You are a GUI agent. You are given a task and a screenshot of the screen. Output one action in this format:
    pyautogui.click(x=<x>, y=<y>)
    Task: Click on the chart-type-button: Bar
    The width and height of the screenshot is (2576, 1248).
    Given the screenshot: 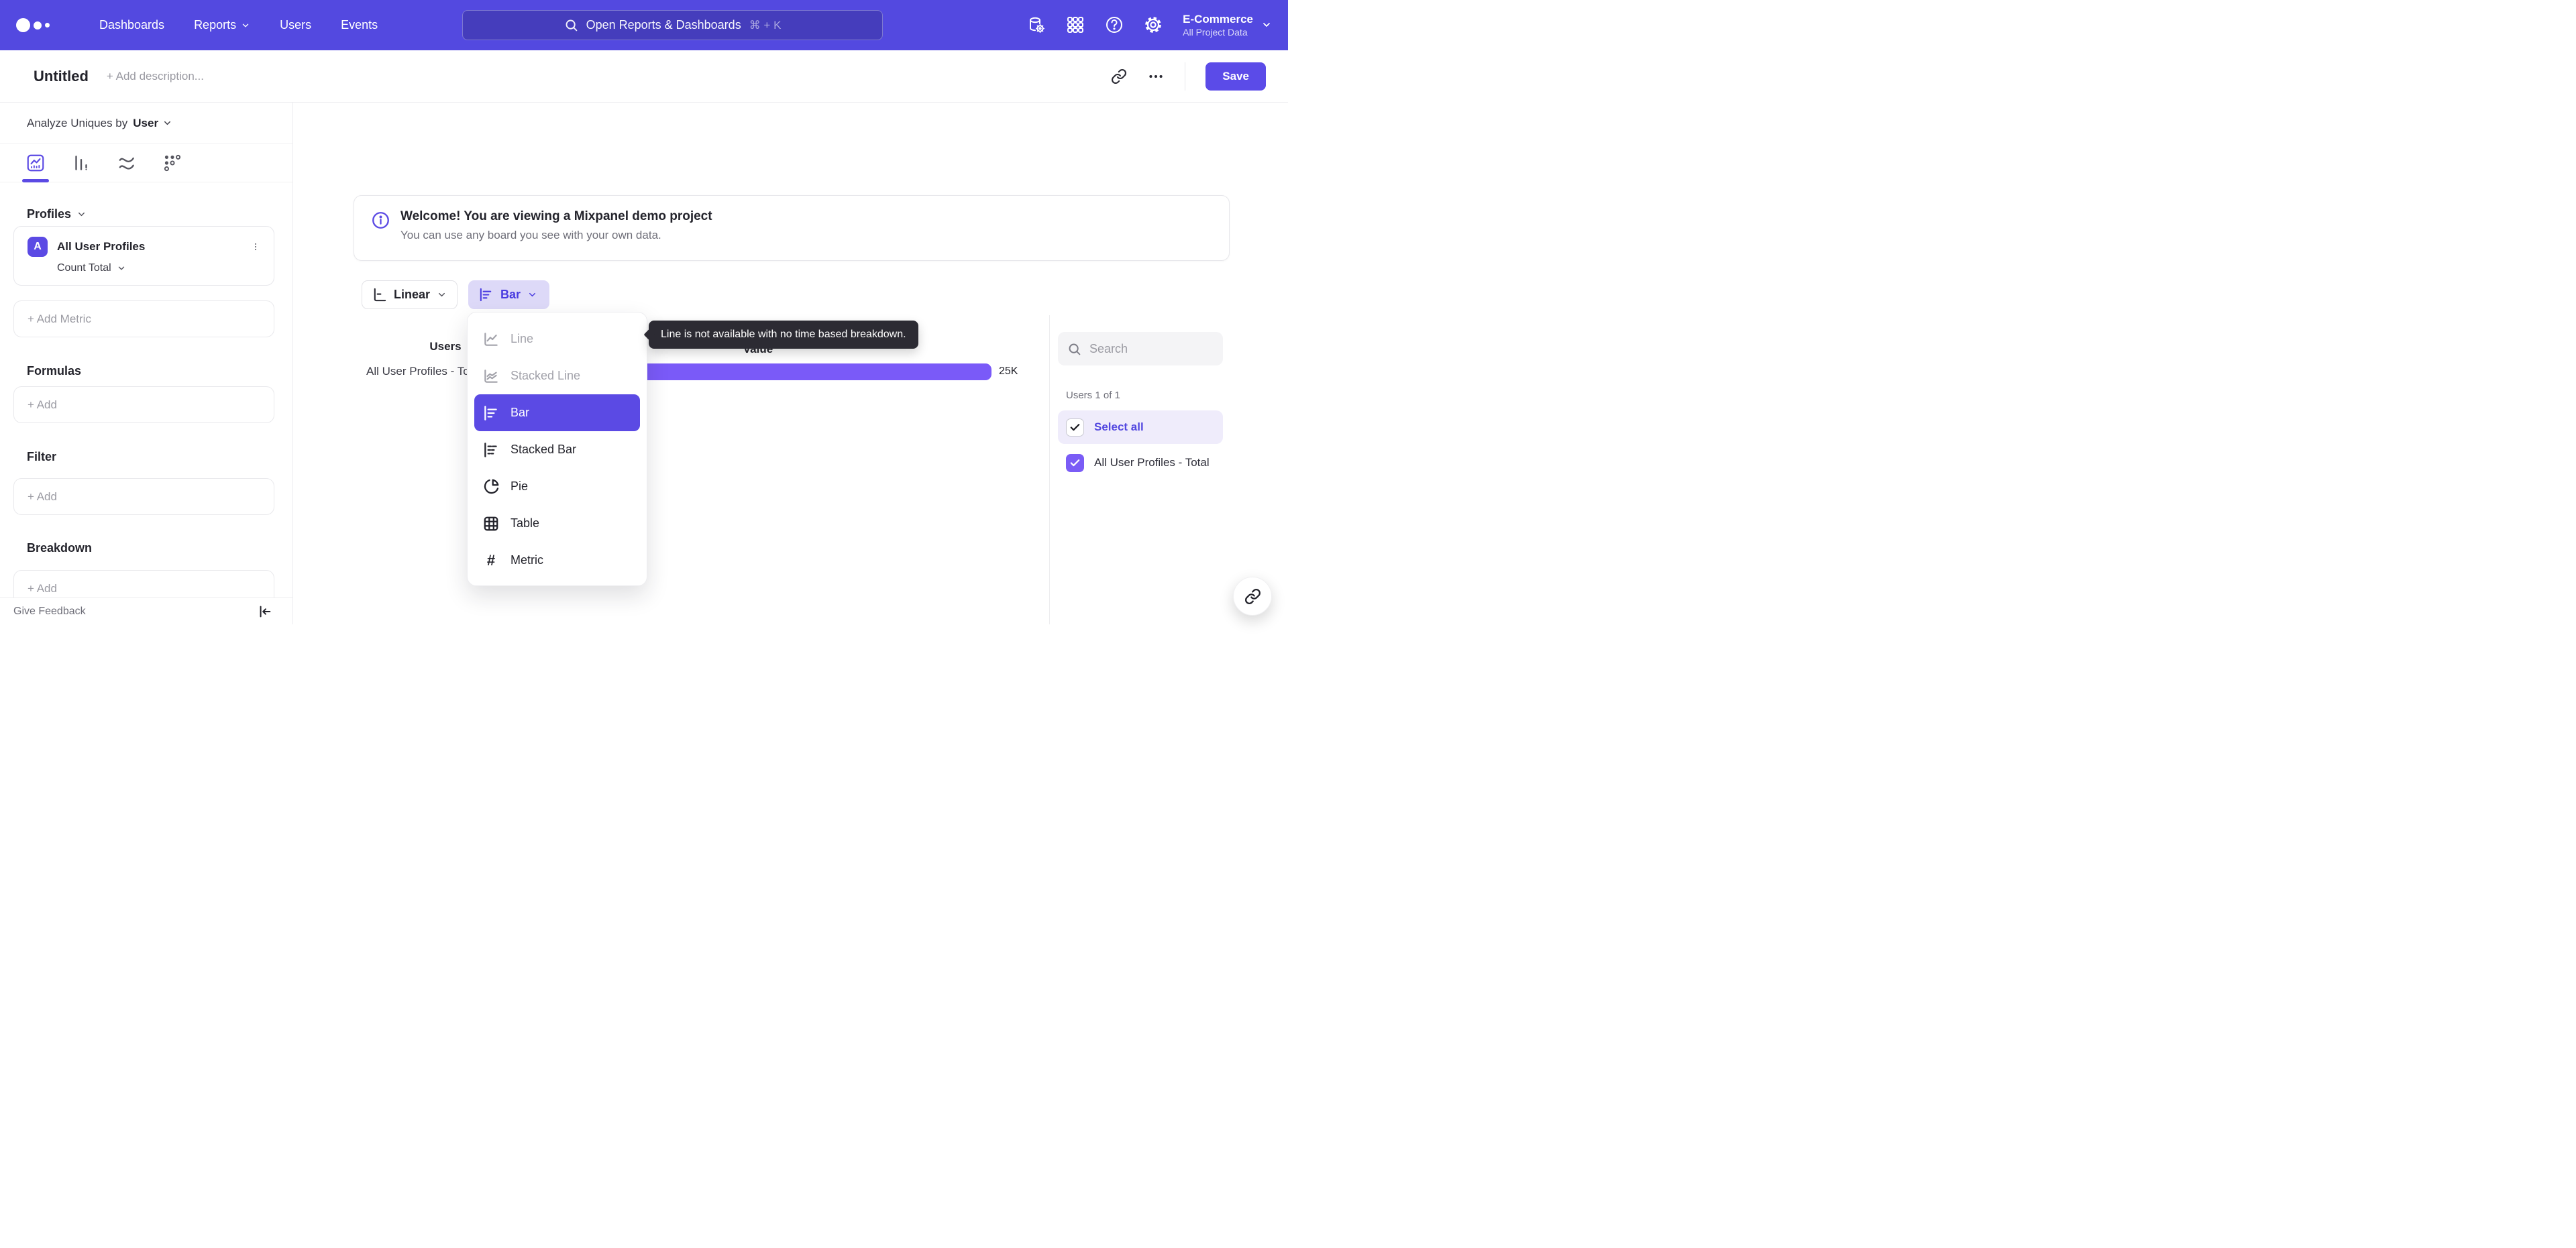 What is the action you would take?
    pyautogui.click(x=508, y=294)
    